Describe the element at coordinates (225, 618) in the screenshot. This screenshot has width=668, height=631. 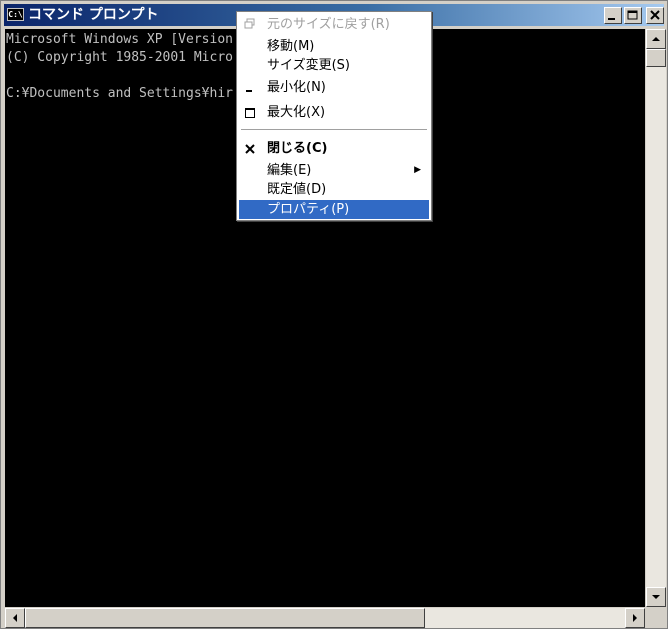
I see `horizontal-scroll-thumb` at that location.